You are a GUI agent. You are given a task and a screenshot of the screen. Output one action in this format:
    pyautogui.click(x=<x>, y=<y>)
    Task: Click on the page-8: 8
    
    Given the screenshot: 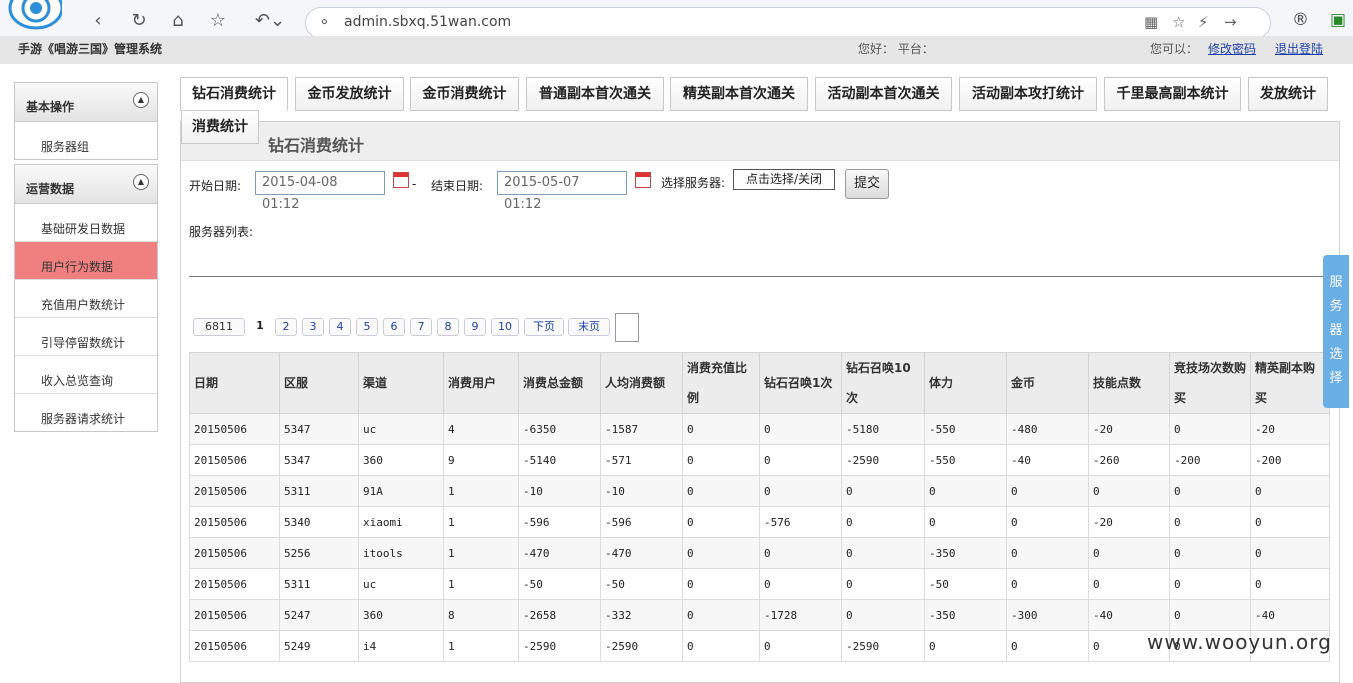 What is the action you would take?
    pyautogui.click(x=448, y=327)
    